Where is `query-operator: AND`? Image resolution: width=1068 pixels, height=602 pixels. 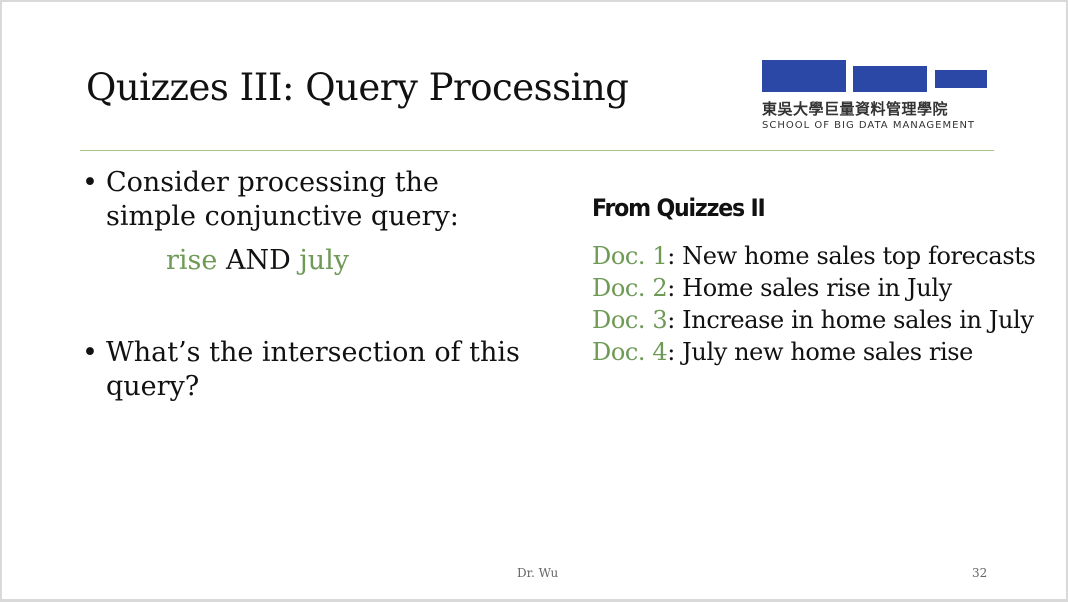
query-operator: AND is located at coordinates (258, 260).